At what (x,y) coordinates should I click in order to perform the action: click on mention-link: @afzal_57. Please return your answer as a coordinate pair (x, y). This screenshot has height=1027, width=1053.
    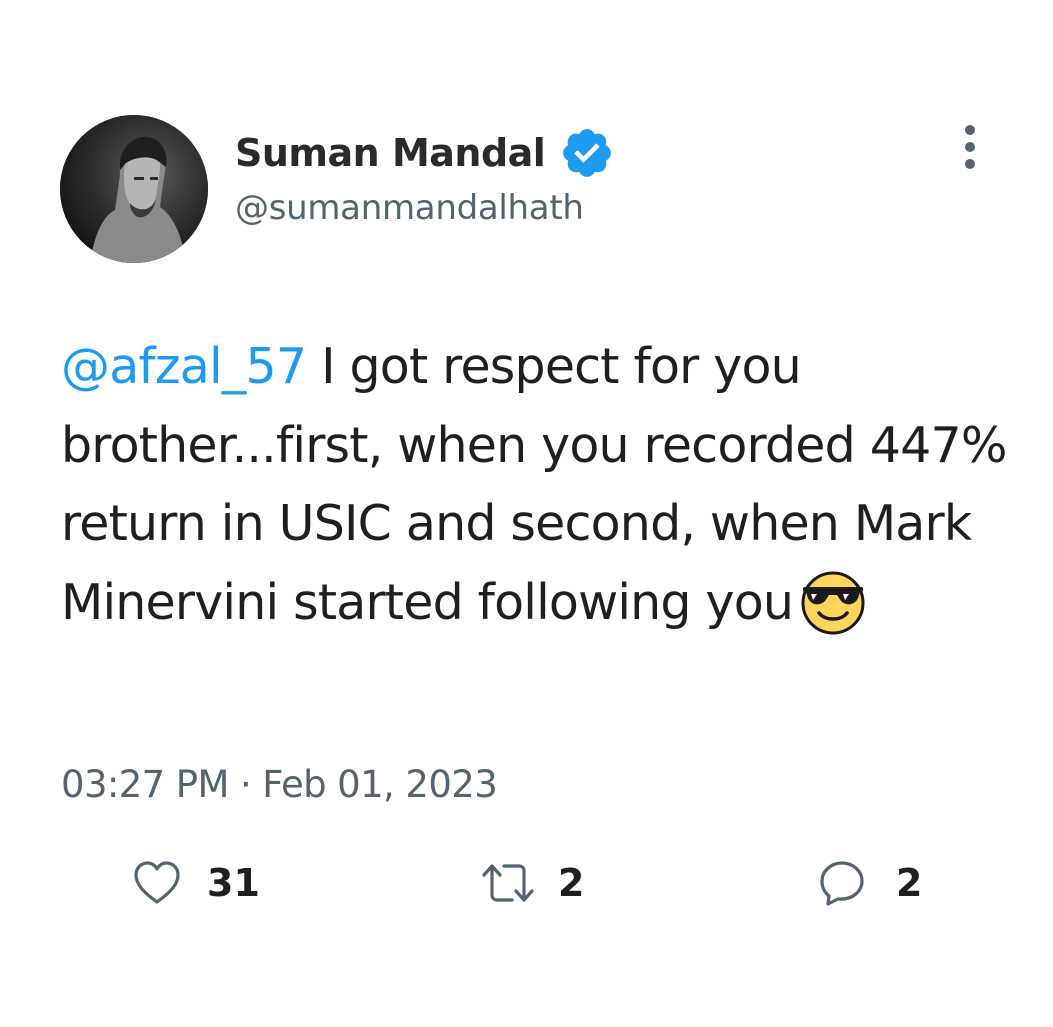
    Looking at the image, I should click on (184, 366).